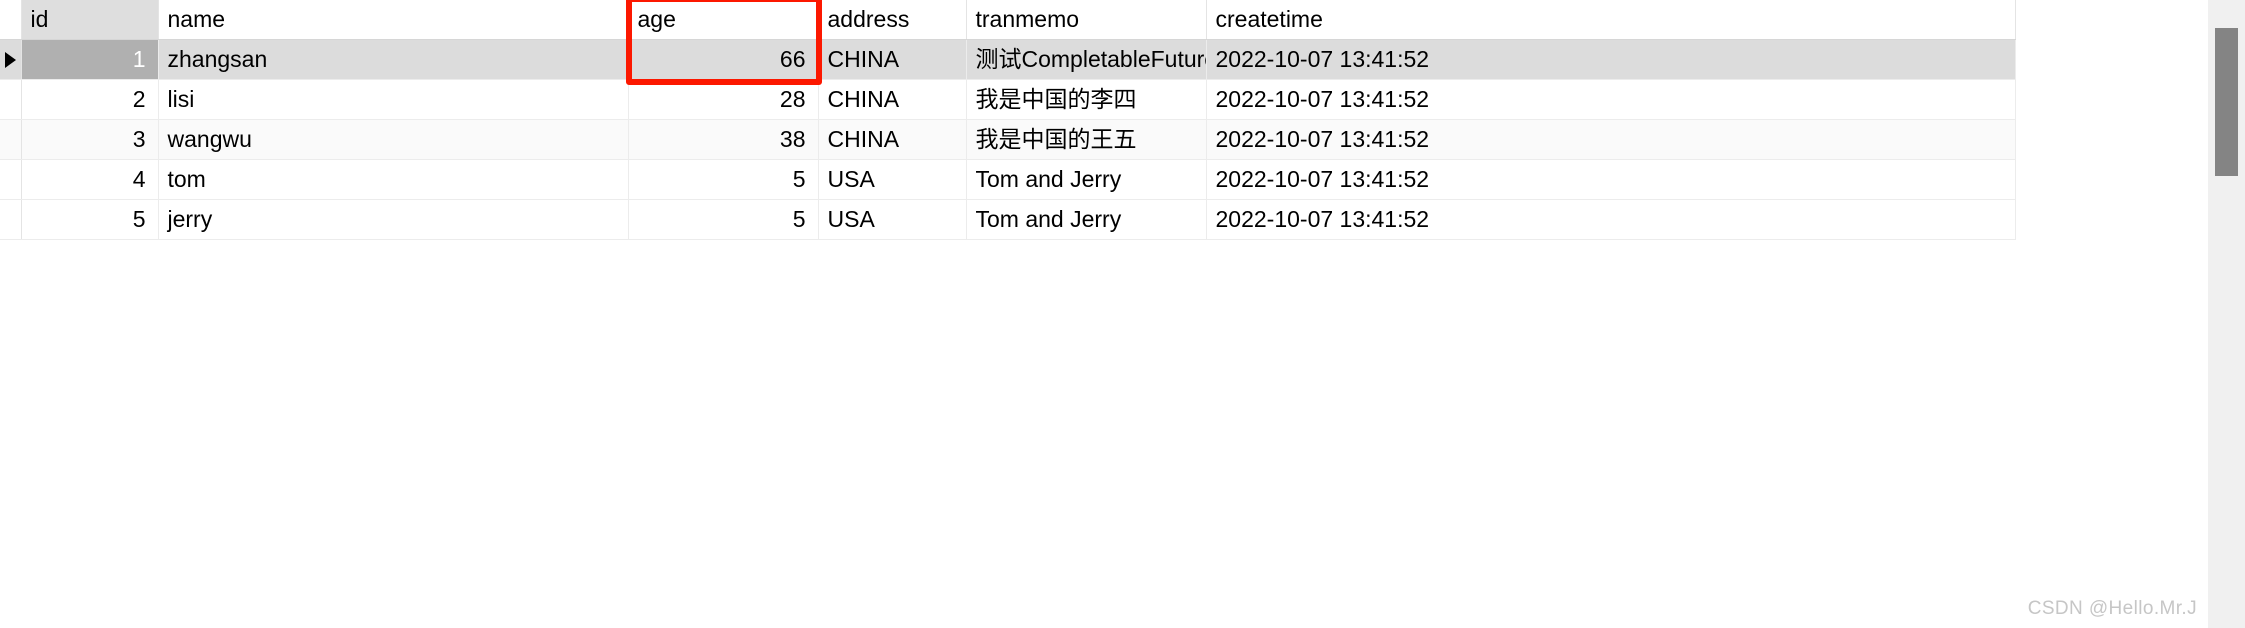  Describe the element at coordinates (393, 59) in the screenshot. I see `cell-name: zhangsan` at that location.